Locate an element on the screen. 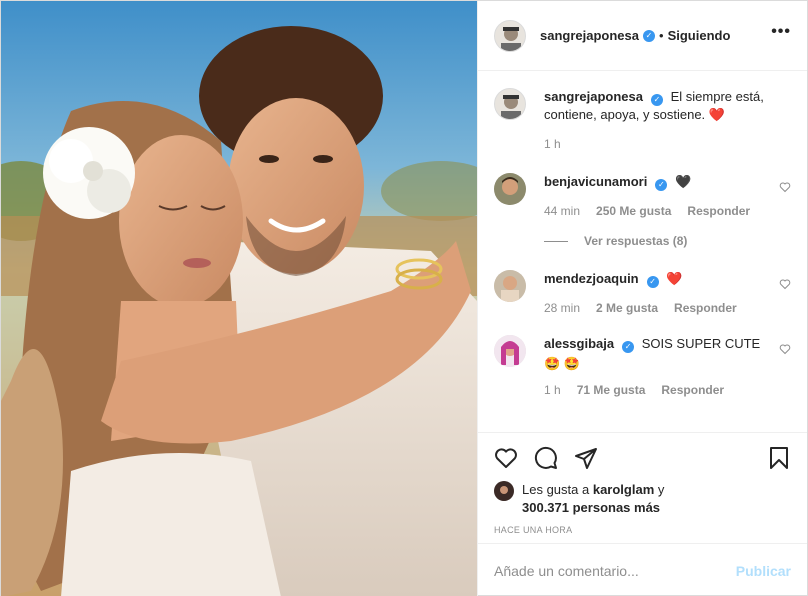 This screenshot has width=808, height=596. comment-input is located at coordinates (615, 570).